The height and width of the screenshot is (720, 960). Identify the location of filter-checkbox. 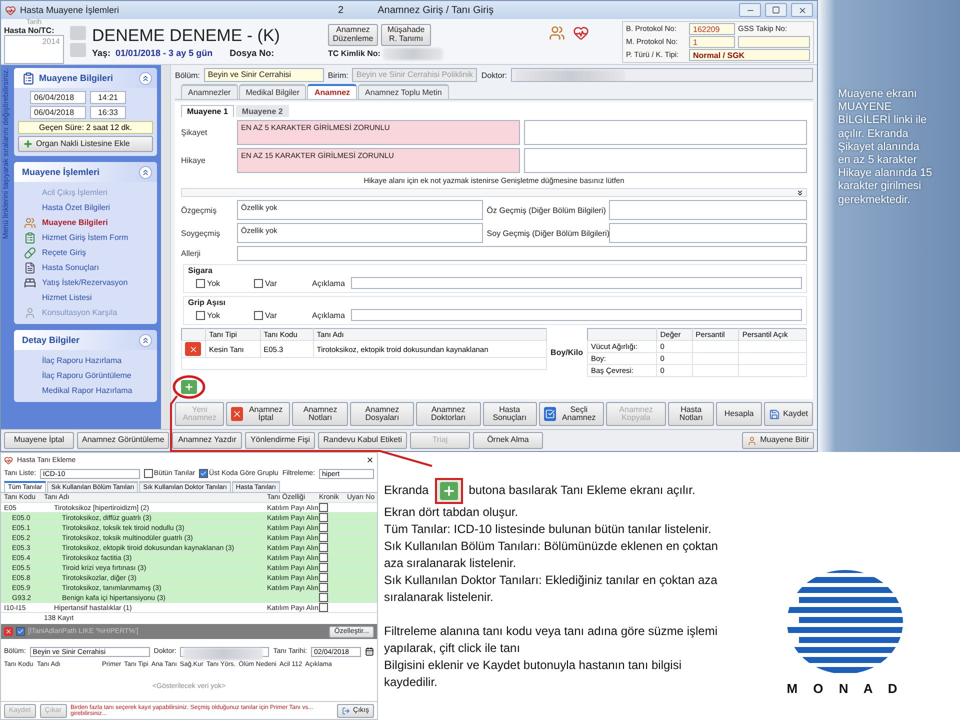
(20, 631).